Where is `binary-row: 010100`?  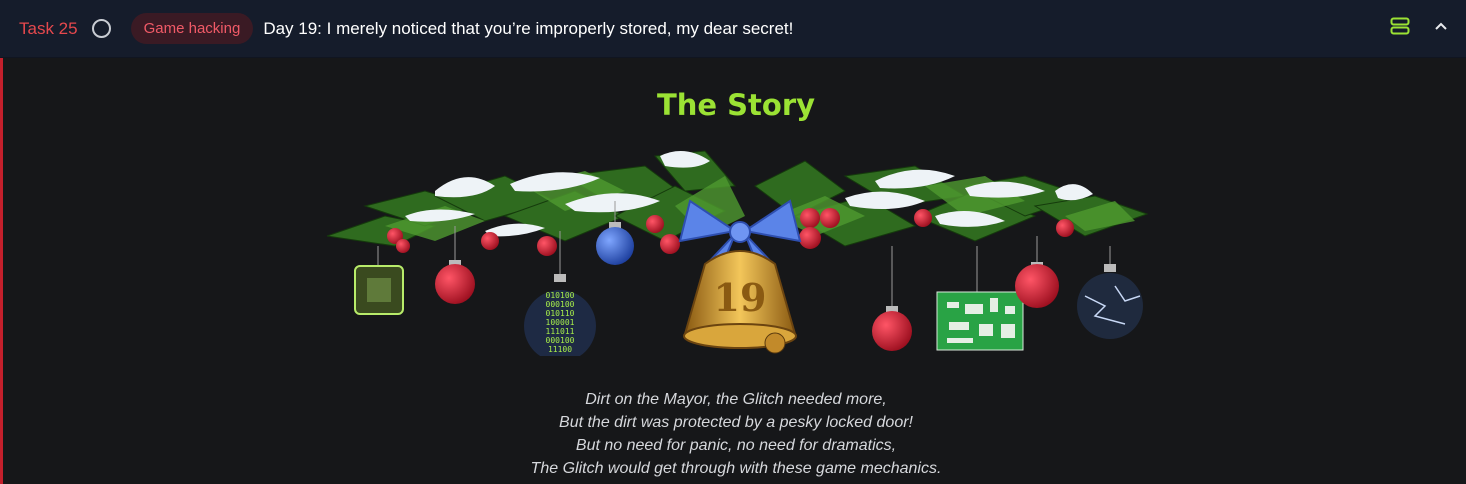
binary-row: 010100 is located at coordinates (560, 295).